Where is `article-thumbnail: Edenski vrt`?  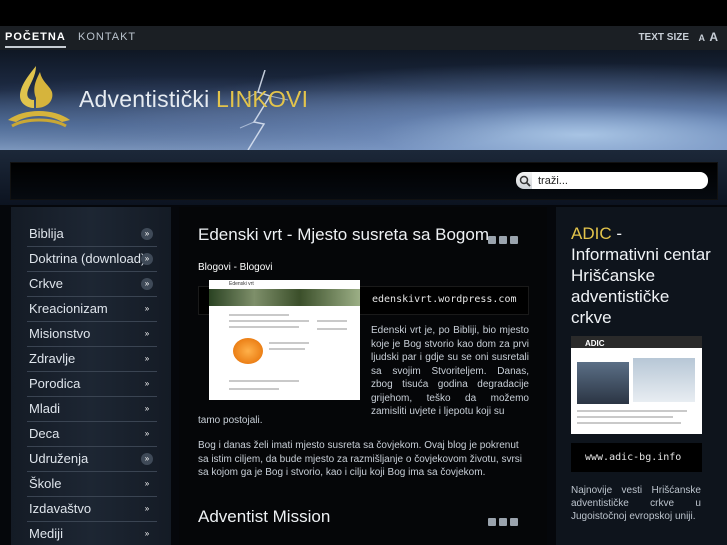
article-thumbnail: Edenski vrt is located at coordinates (284, 340).